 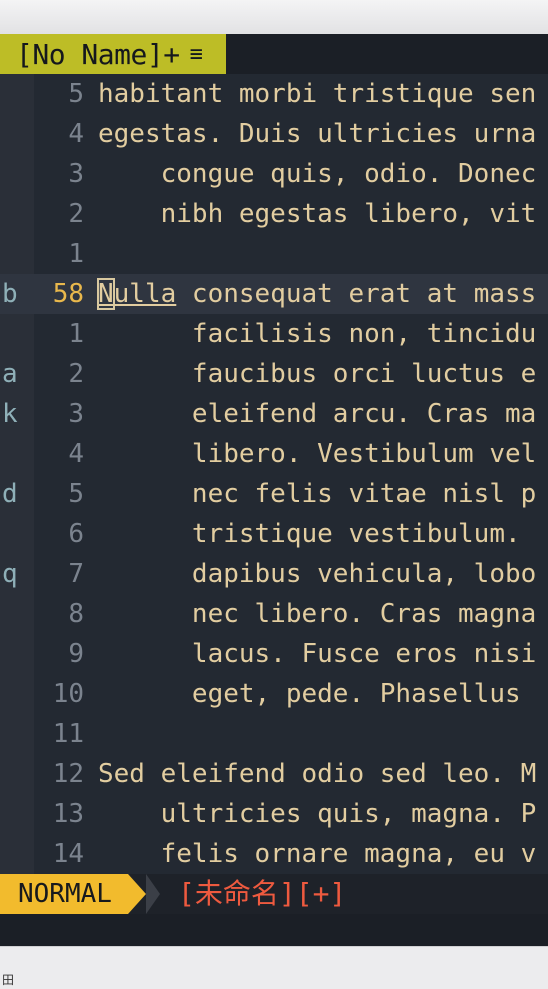 I want to click on line-text: felis ornare magna, eu v, so click(x=317, y=854).